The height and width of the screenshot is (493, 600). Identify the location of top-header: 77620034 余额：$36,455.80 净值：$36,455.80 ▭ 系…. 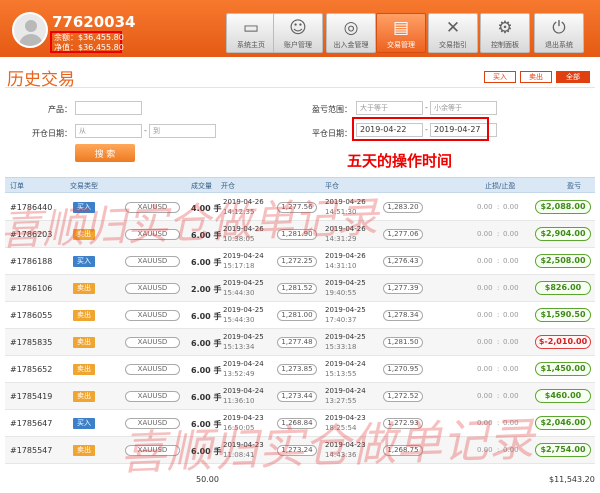
(300, 28).